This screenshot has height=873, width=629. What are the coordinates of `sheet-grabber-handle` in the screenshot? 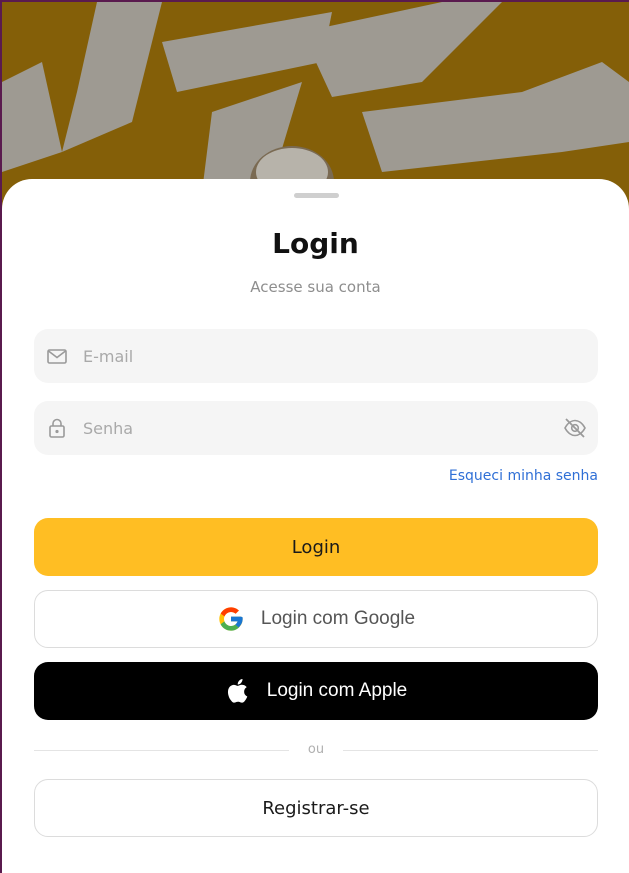 It's located at (316, 195).